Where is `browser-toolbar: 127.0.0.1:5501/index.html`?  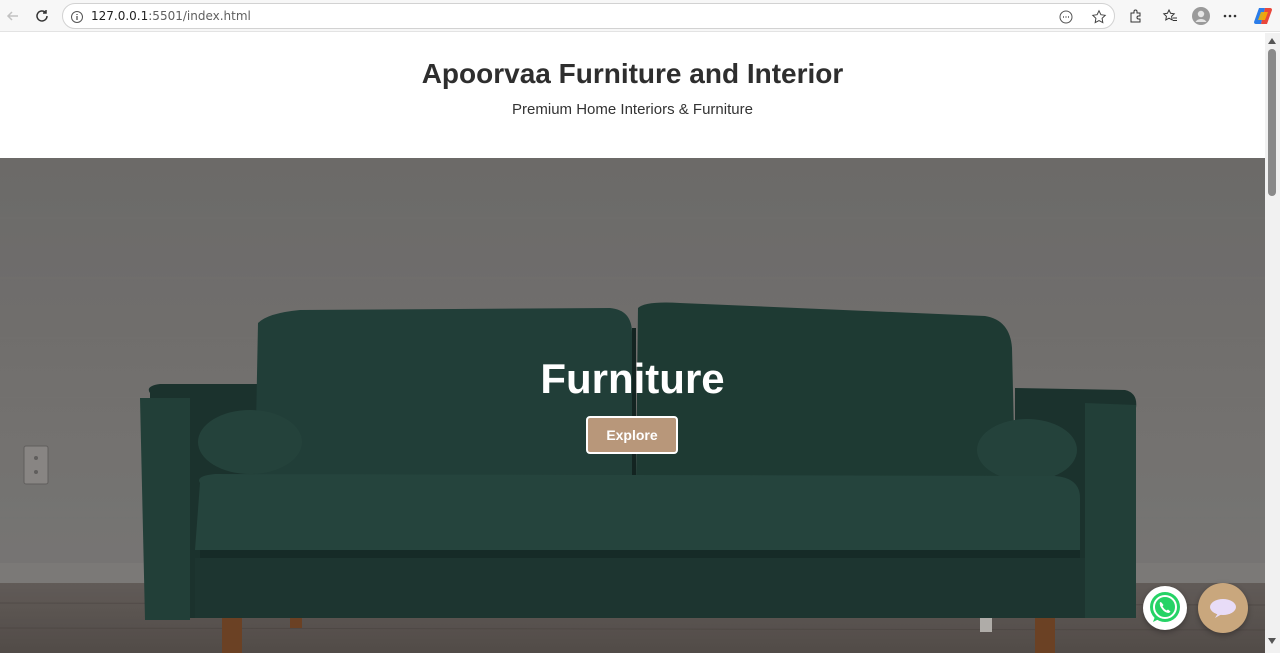 browser-toolbar: 127.0.0.1:5501/index.html is located at coordinates (640, 16).